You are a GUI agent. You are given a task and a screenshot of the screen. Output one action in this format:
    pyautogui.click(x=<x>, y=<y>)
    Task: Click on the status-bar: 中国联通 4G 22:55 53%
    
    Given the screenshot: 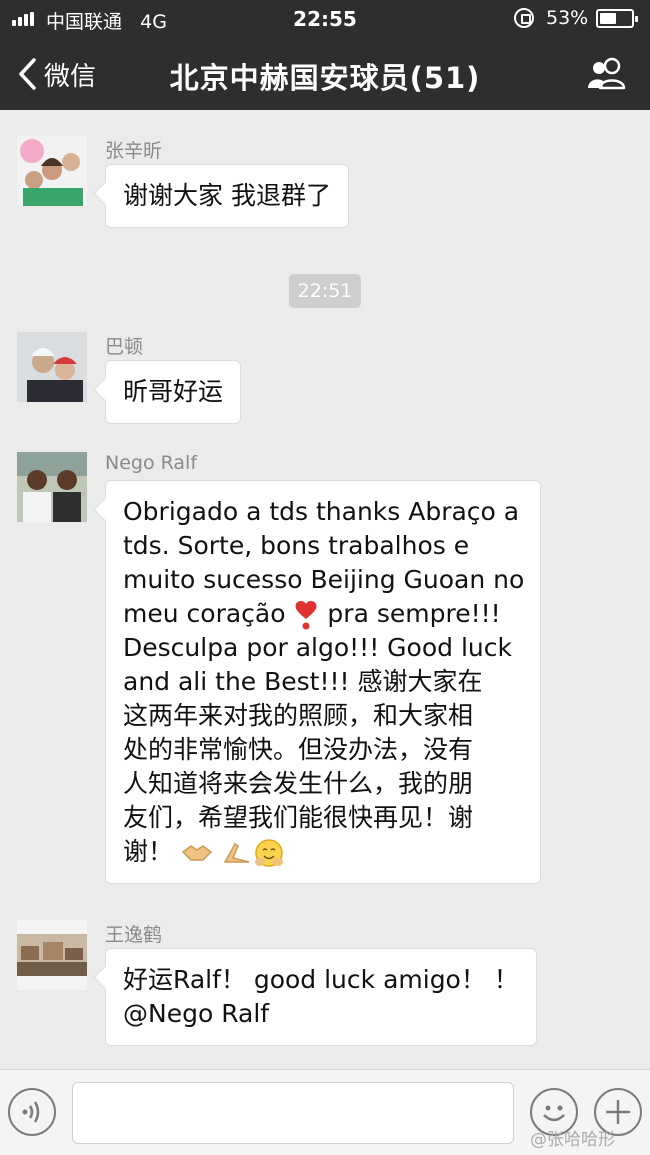 What is the action you would take?
    pyautogui.click(x=325, y=19)
    